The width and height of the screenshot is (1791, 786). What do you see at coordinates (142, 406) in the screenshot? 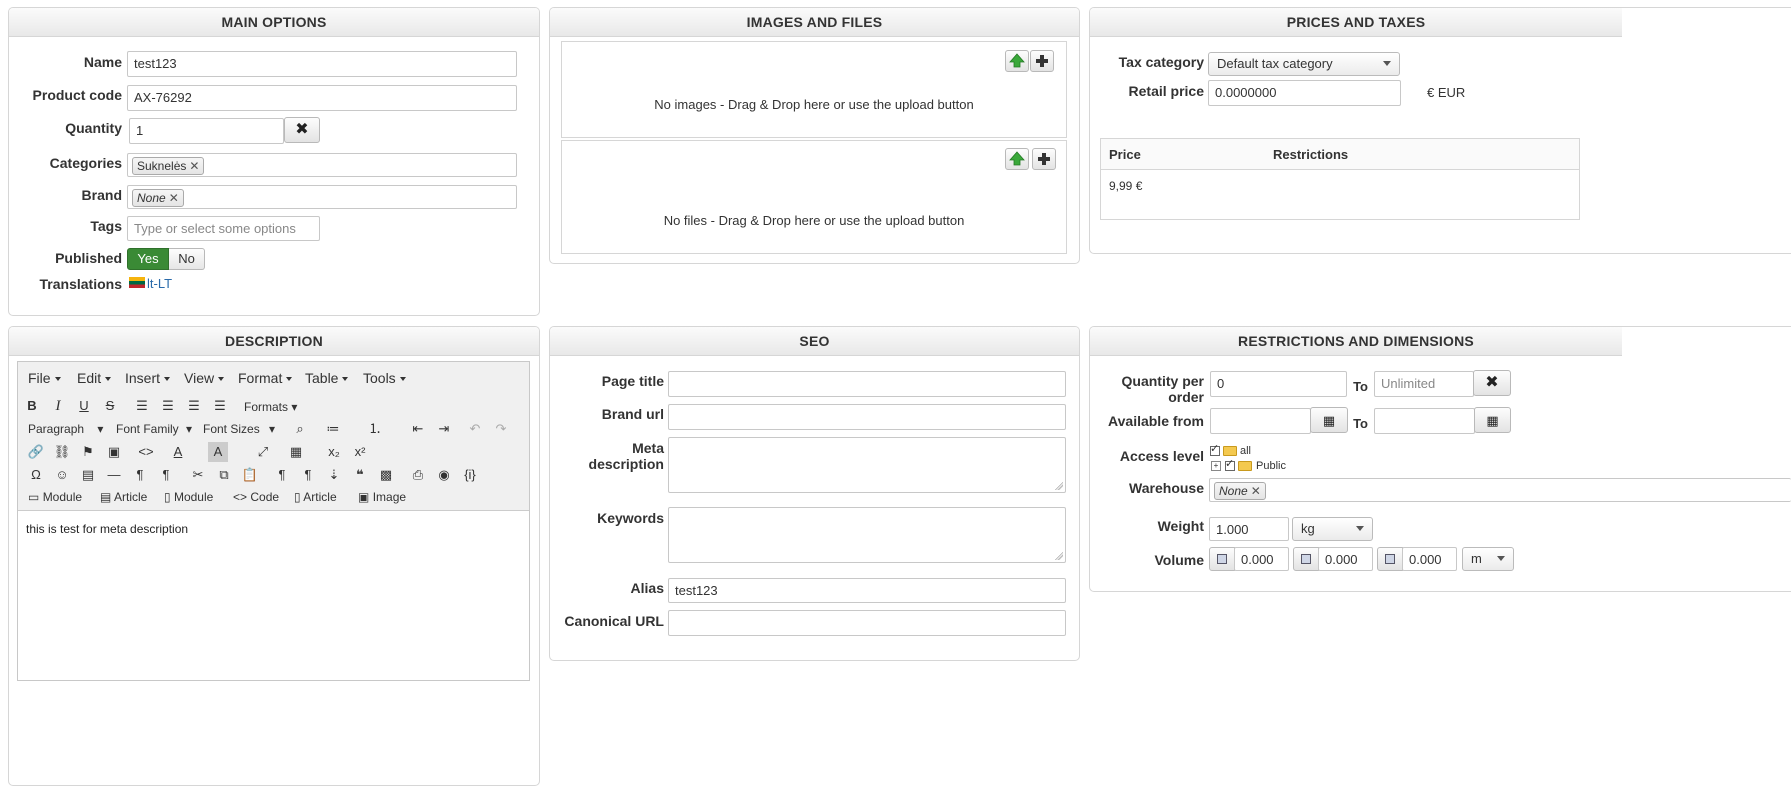
I see `align-left-icon: ☰` at bounding box center [142, 406].